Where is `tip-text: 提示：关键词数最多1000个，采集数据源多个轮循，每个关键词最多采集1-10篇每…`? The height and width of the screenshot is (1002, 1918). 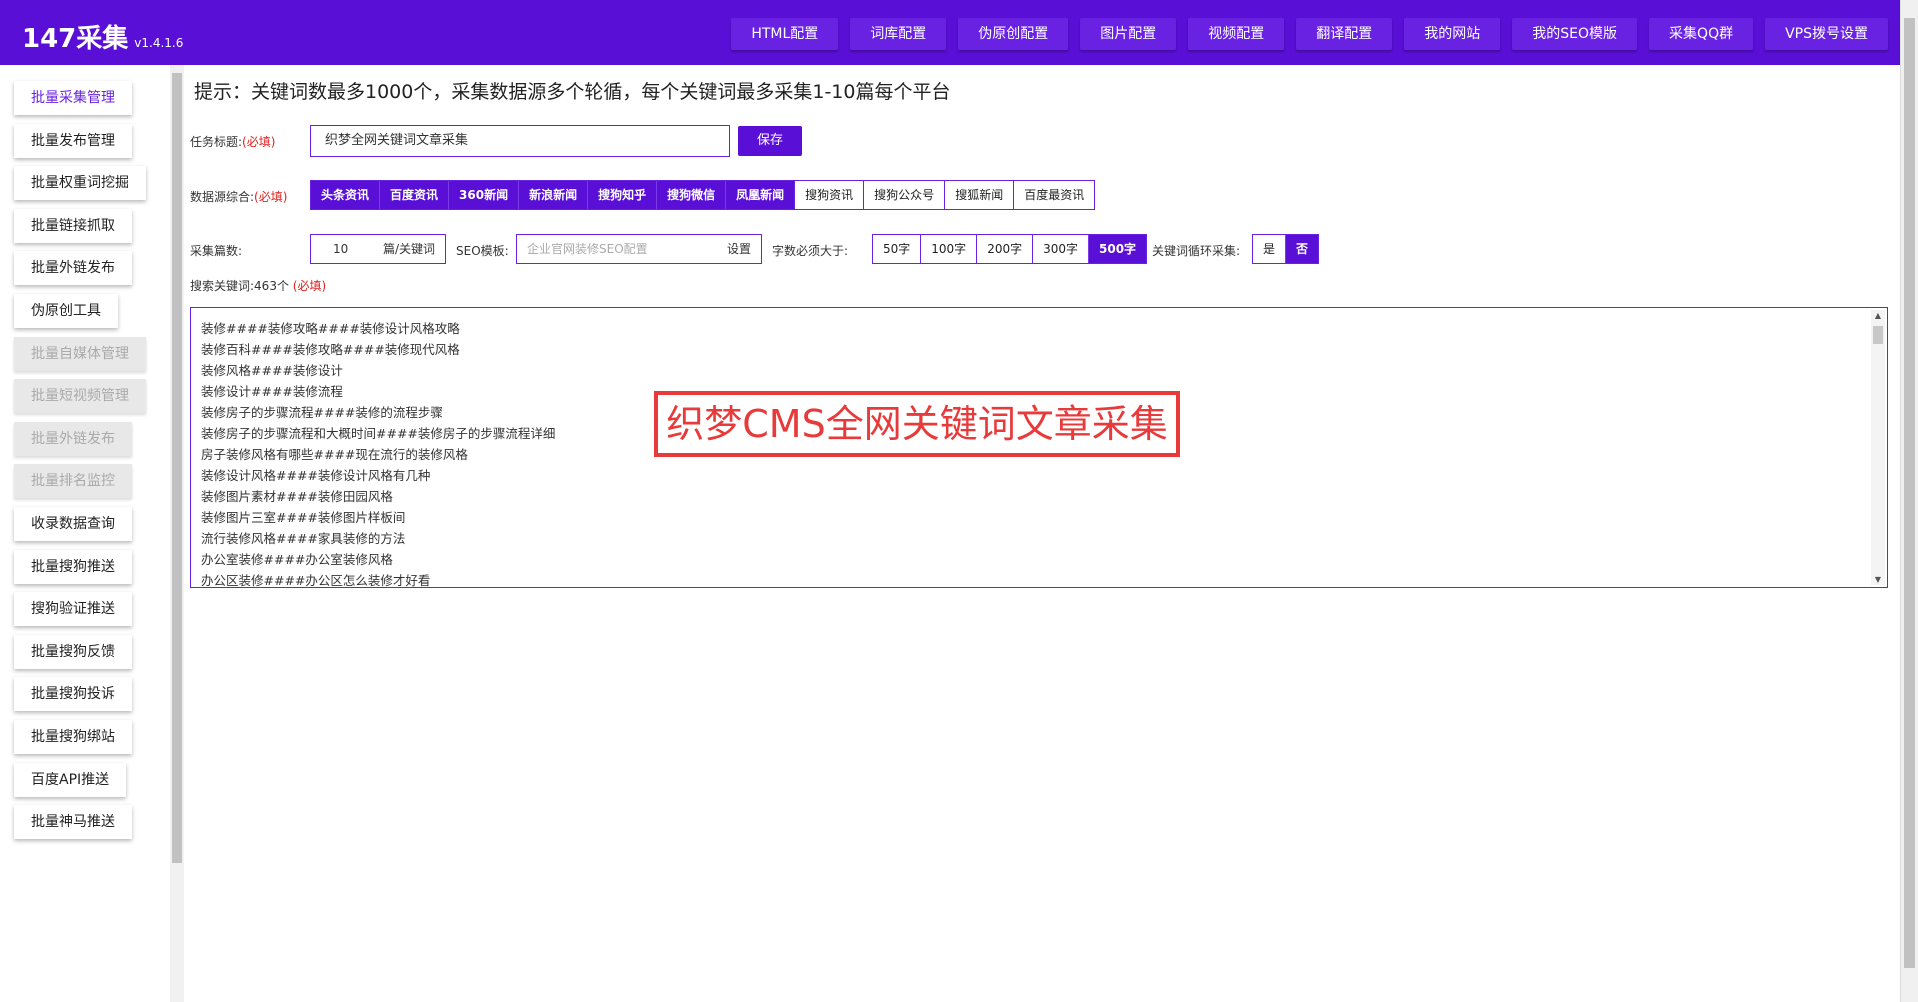 tip-text: 提示：关键词数最多1000个，采集数据源多个轮循，每个关键词最多采集1-10篇每… is located at coordinates (572, 92).